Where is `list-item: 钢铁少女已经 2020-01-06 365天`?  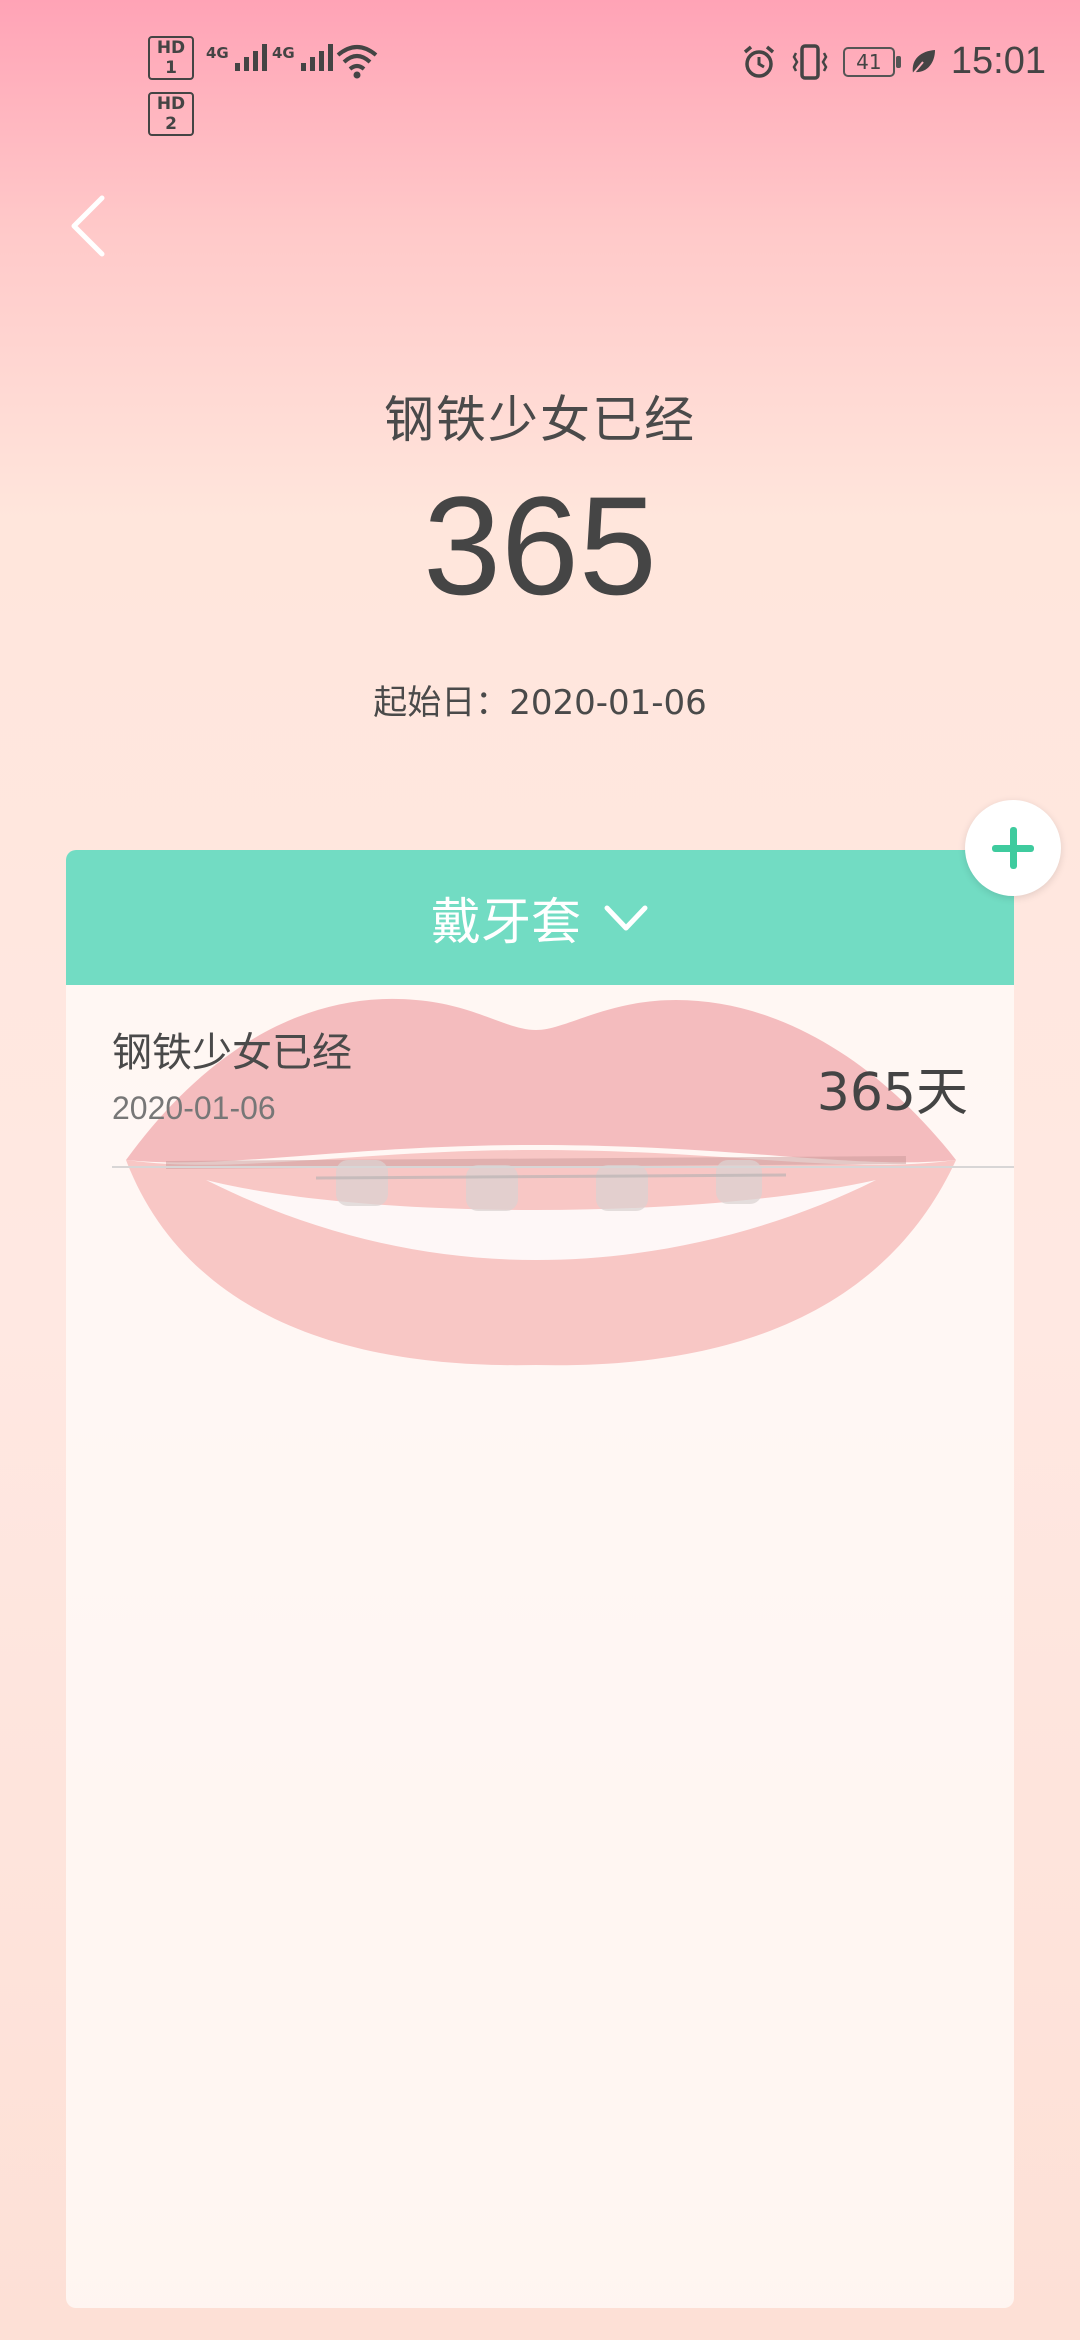
list-item: 钢铁少女已经 2020-01-06 365天 is located at coordinates (563, 1094).